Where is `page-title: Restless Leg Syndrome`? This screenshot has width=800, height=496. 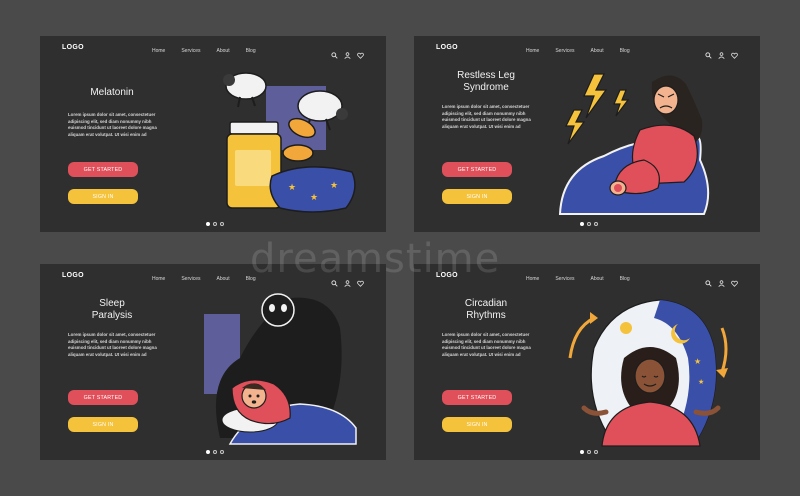 page-title: Restless Leg Syndrome is located at coordinates (486, 82).